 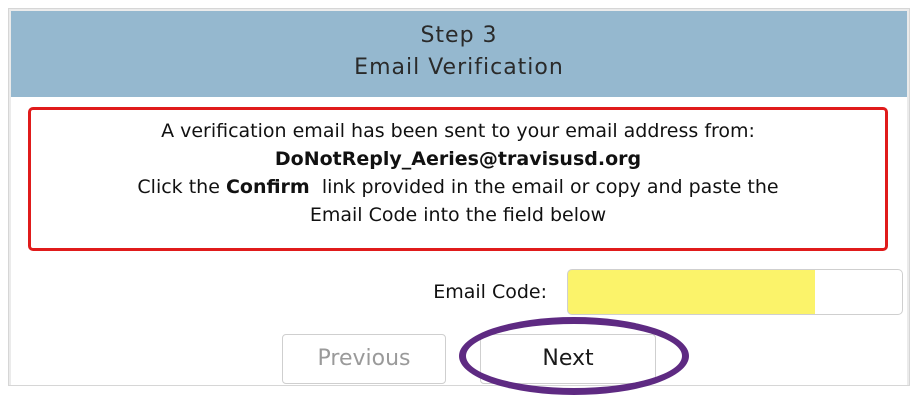 What do you see at coordinates (267, 187) in the screenshot?
I see `confirm-keyword: Confirm` at bounding box center [267, 187].